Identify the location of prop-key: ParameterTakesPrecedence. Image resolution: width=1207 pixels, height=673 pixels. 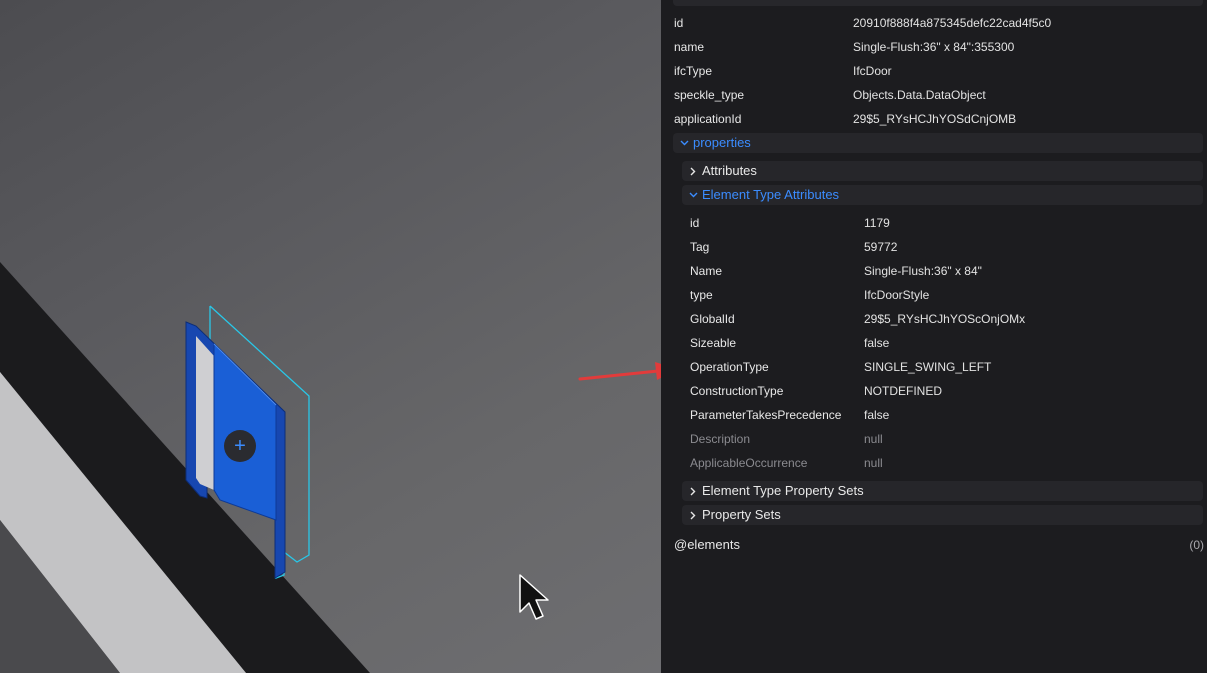
(766, 415).